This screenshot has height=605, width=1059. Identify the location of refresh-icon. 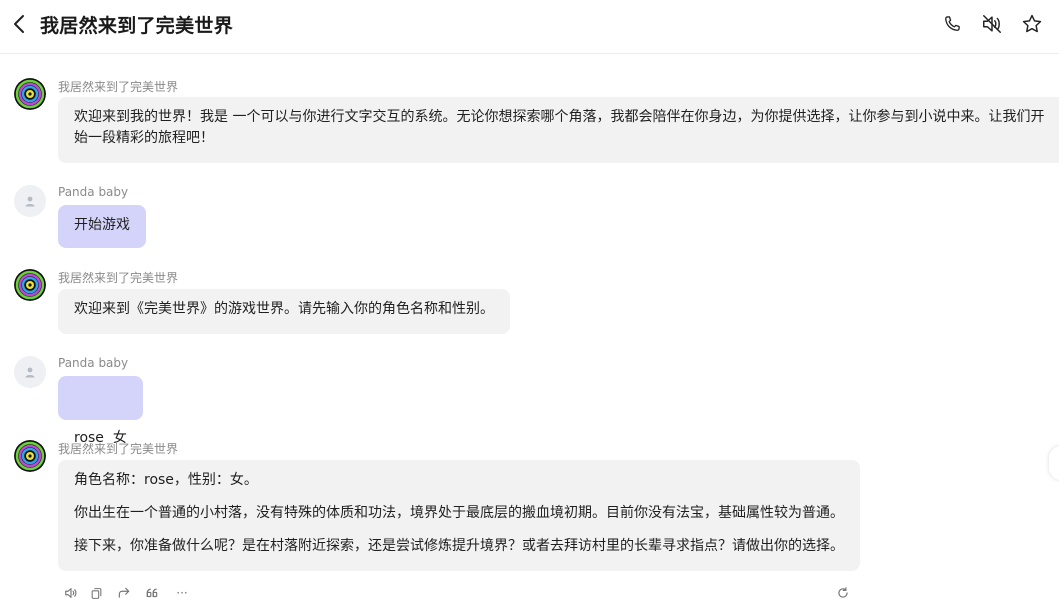
(843, 592).